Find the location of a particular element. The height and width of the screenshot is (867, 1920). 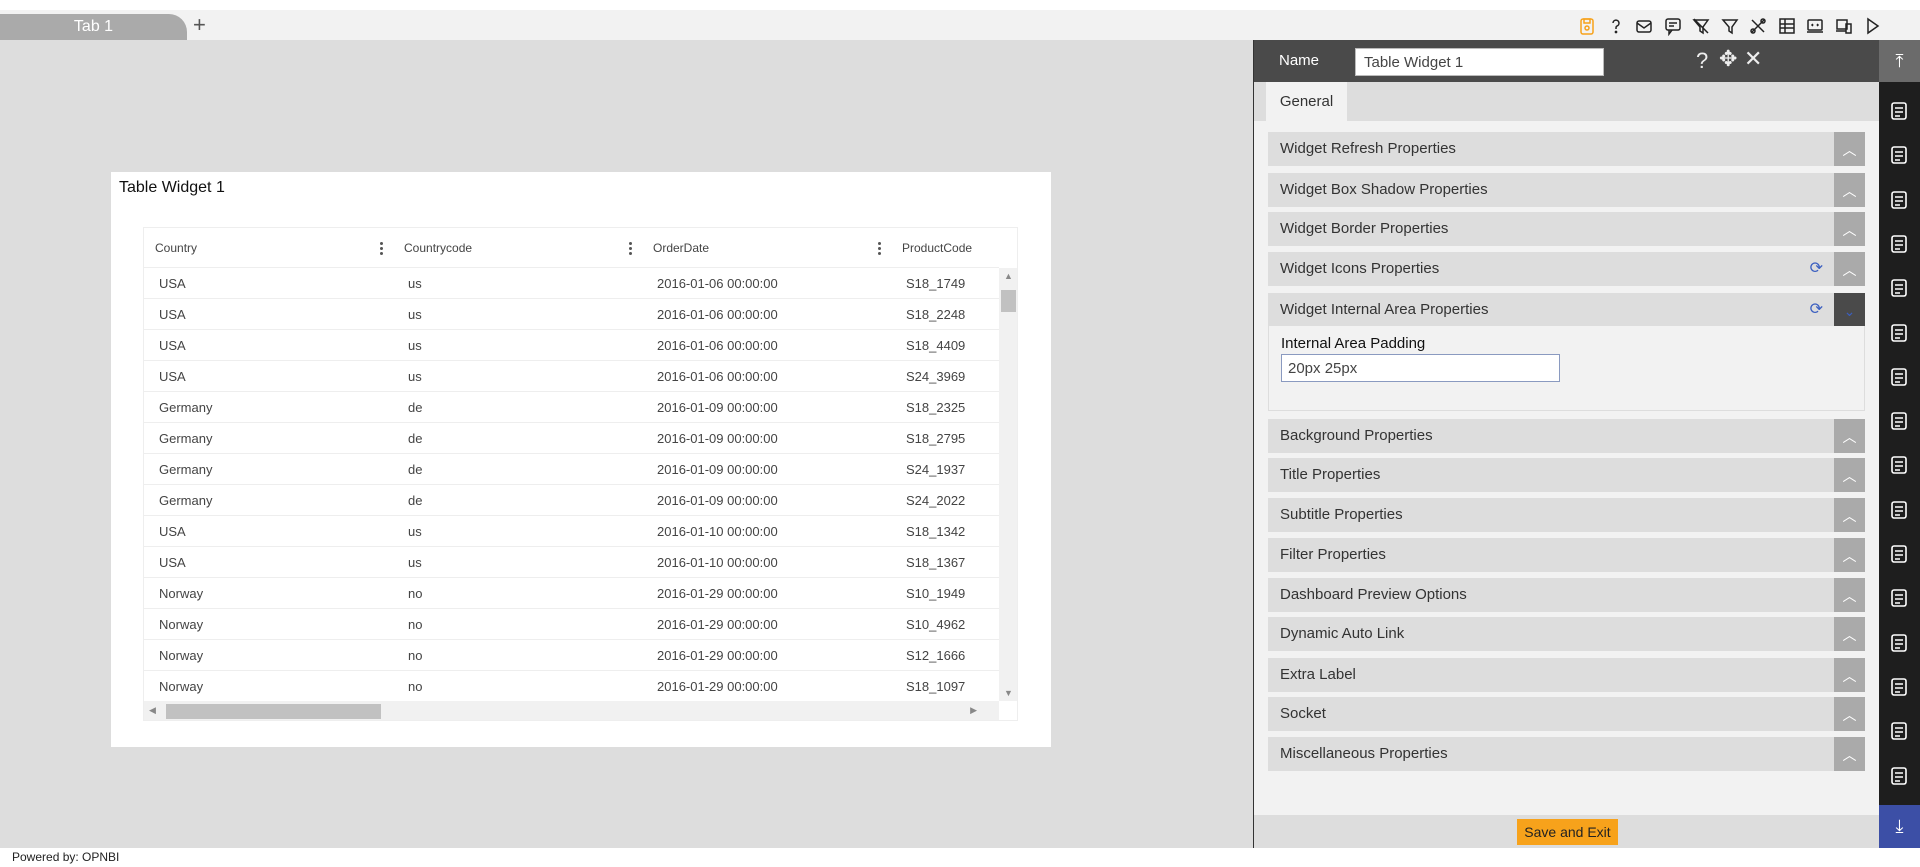

copy-icon is located at coordinates (1899, 598).